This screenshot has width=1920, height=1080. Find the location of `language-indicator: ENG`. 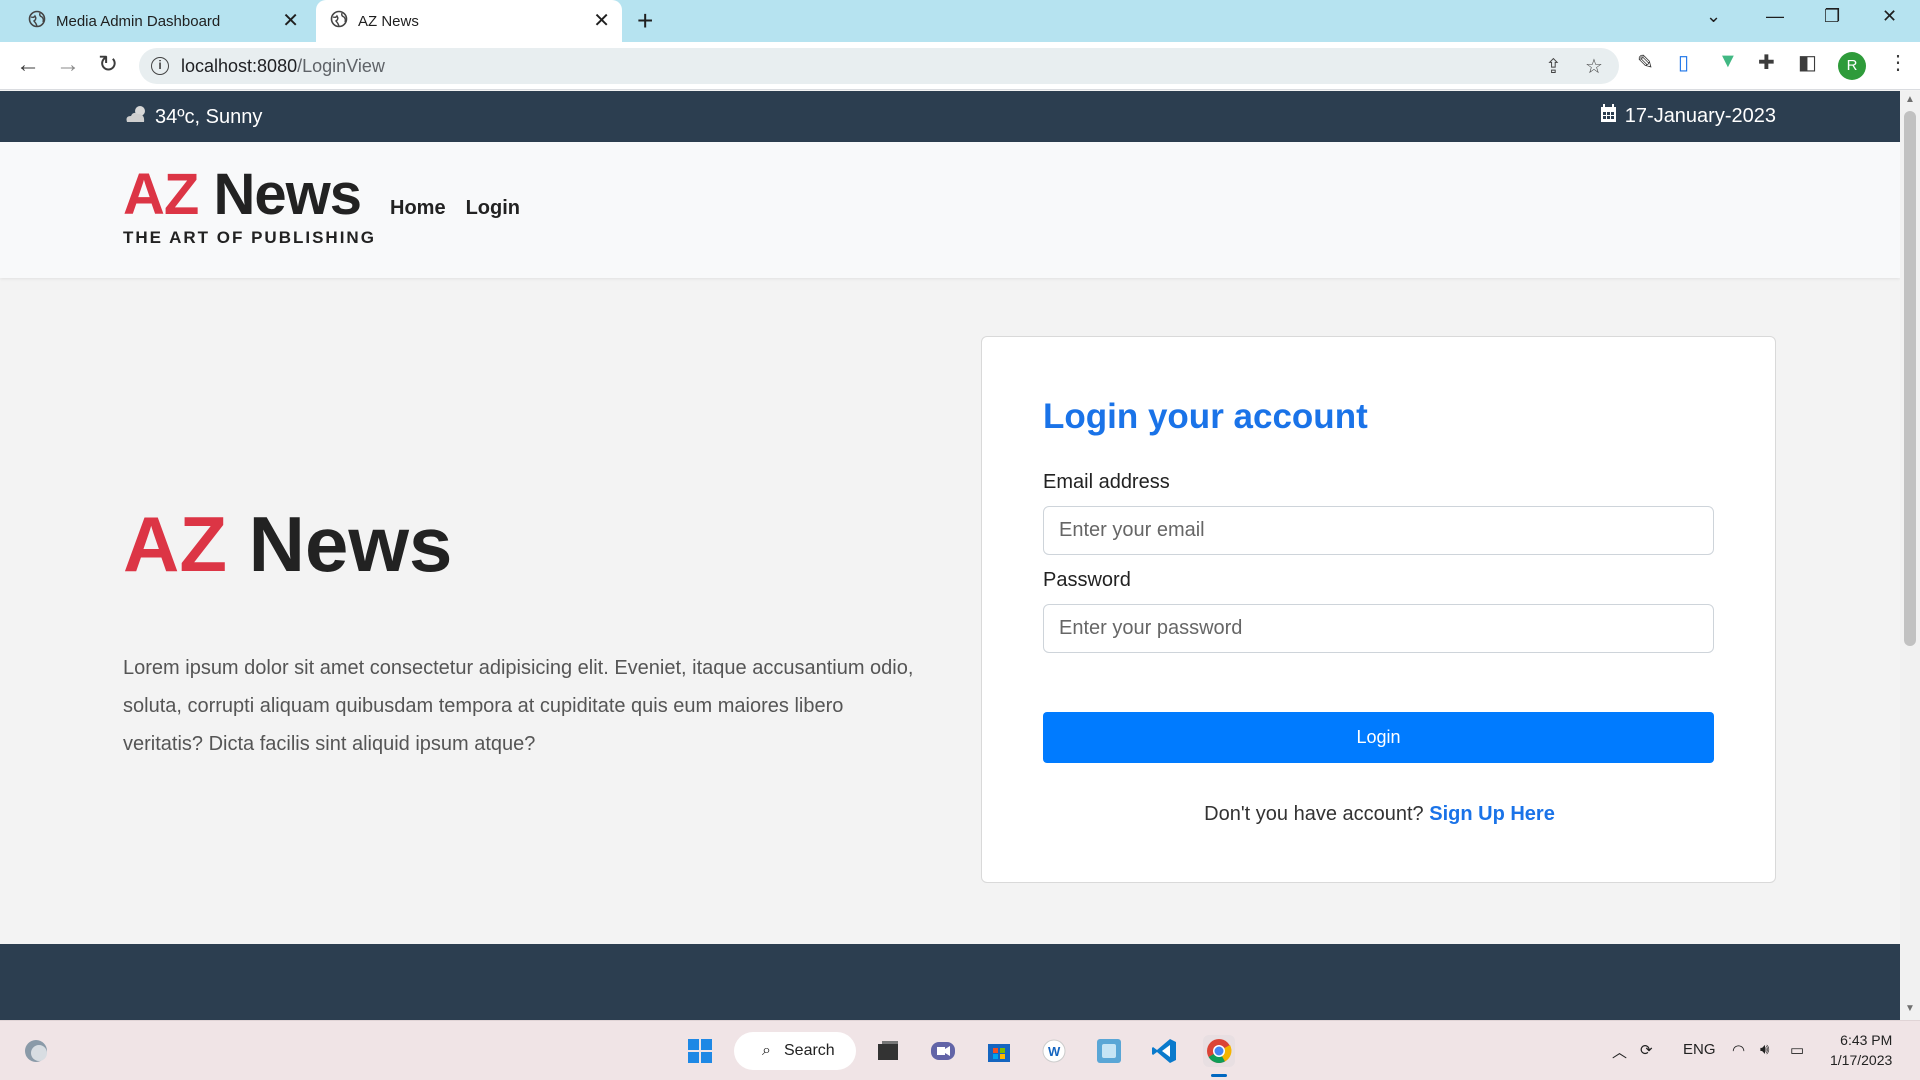

language-indicator: ENG is located at coordinates (1699, 1049).